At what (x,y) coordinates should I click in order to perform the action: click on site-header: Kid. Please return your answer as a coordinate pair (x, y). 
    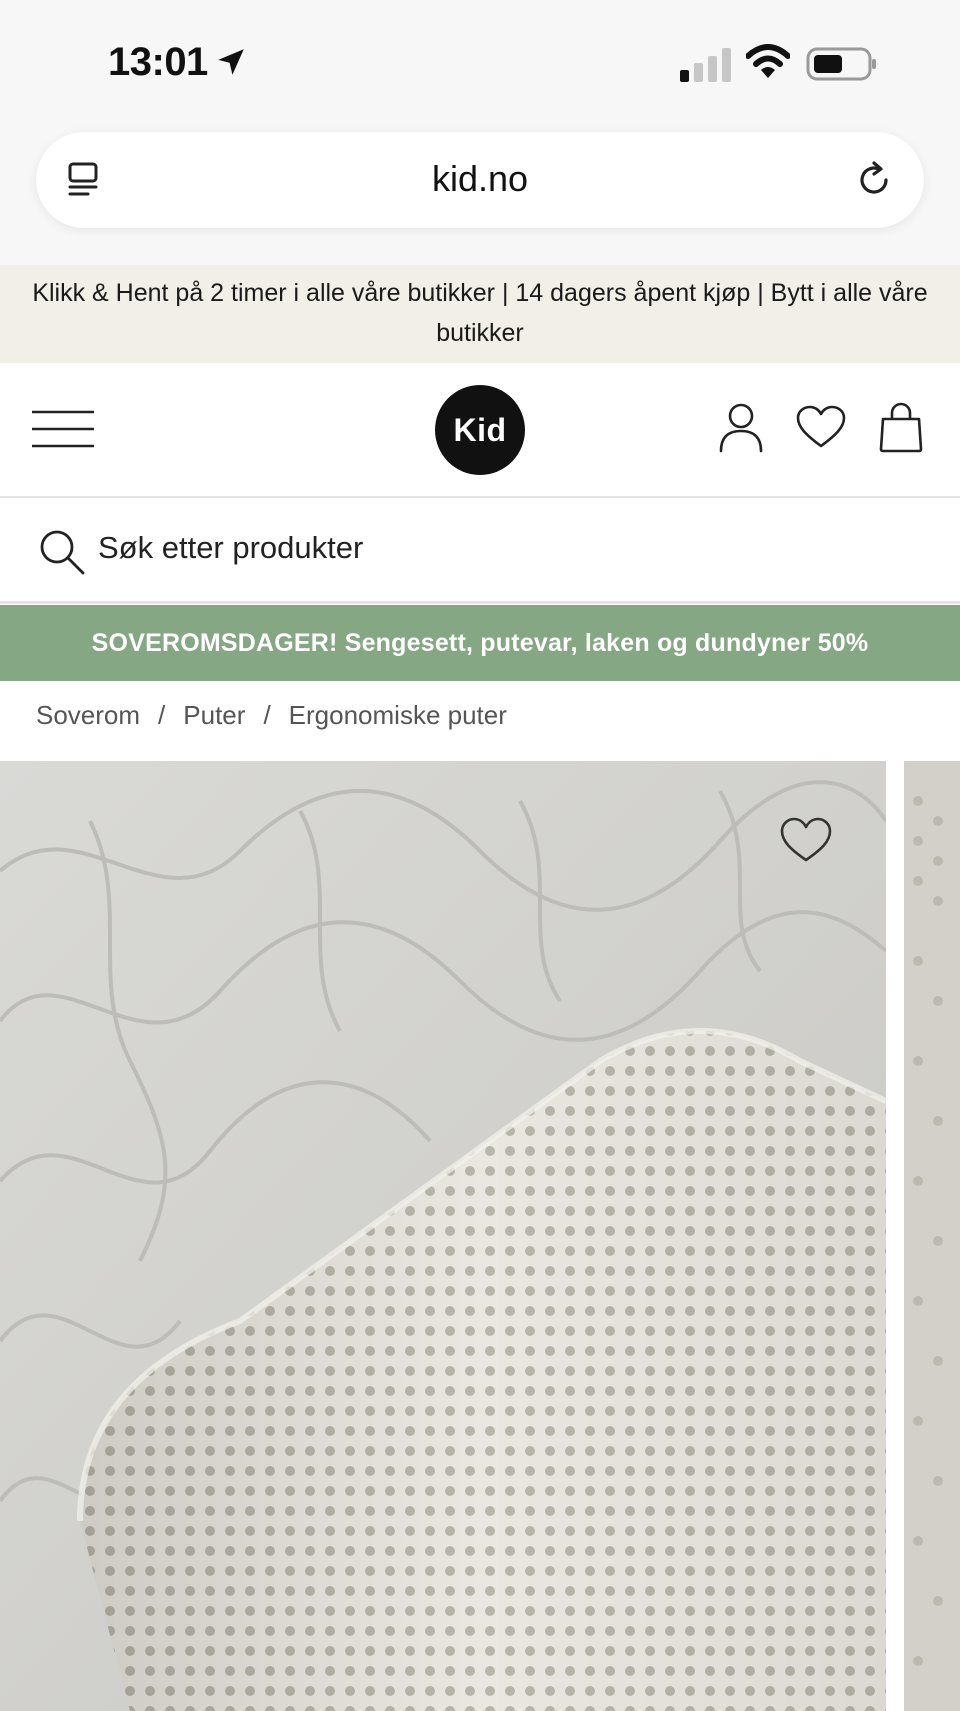
    Looking at the image, I should click on (480, 430).